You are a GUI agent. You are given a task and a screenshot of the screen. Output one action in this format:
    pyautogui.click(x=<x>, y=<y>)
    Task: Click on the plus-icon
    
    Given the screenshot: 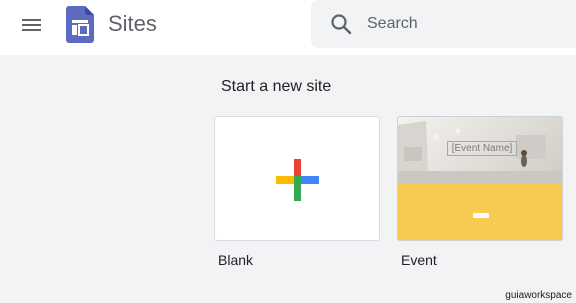 What is the action you would take?
    pyautogui.click(x=297, y=180)
    